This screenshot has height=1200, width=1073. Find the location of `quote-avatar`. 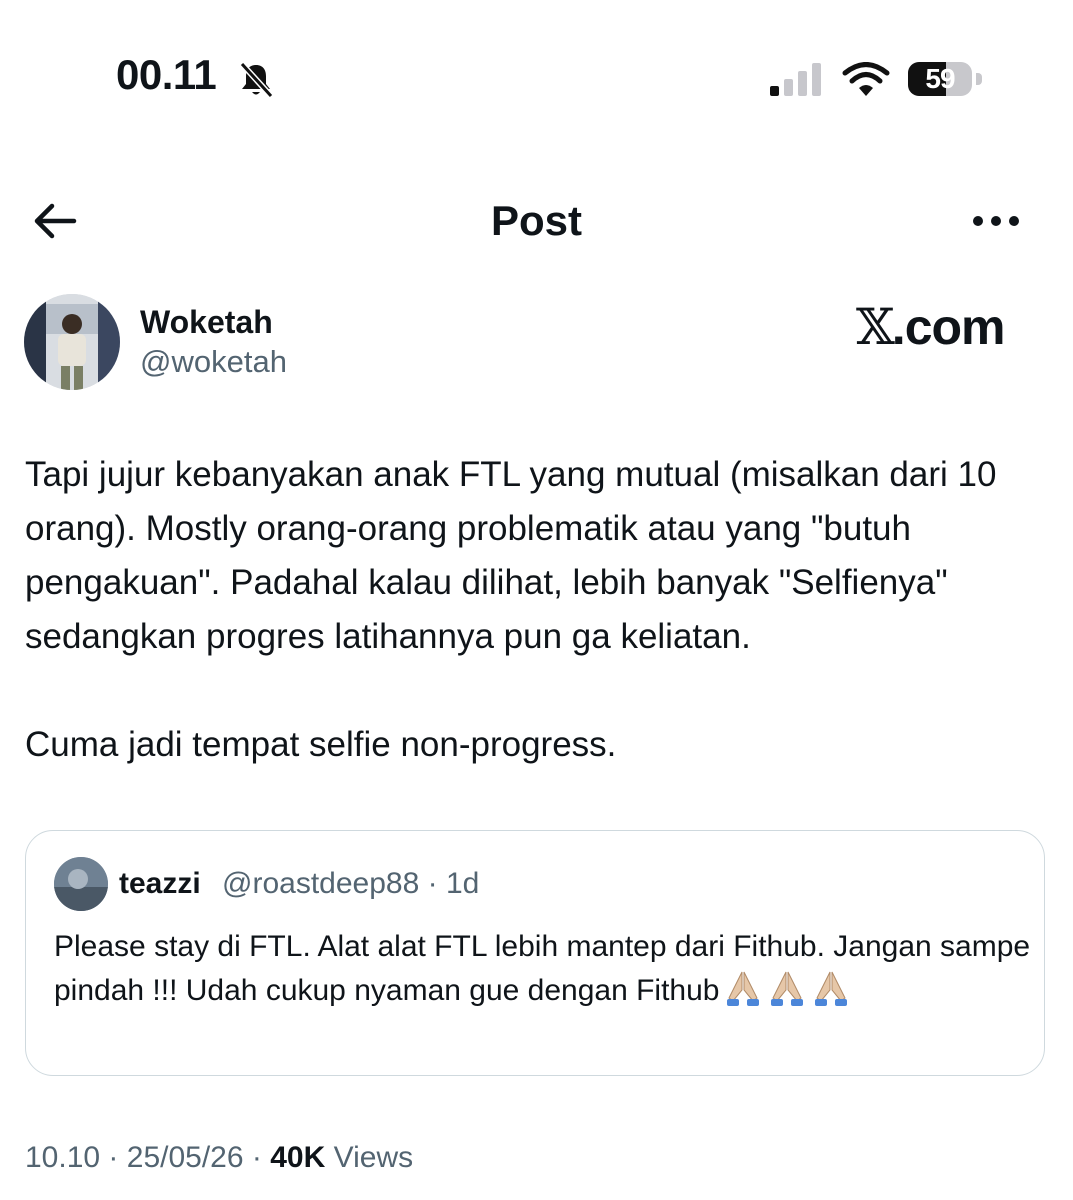

quote-avatar is located at coordinates (81, 884).